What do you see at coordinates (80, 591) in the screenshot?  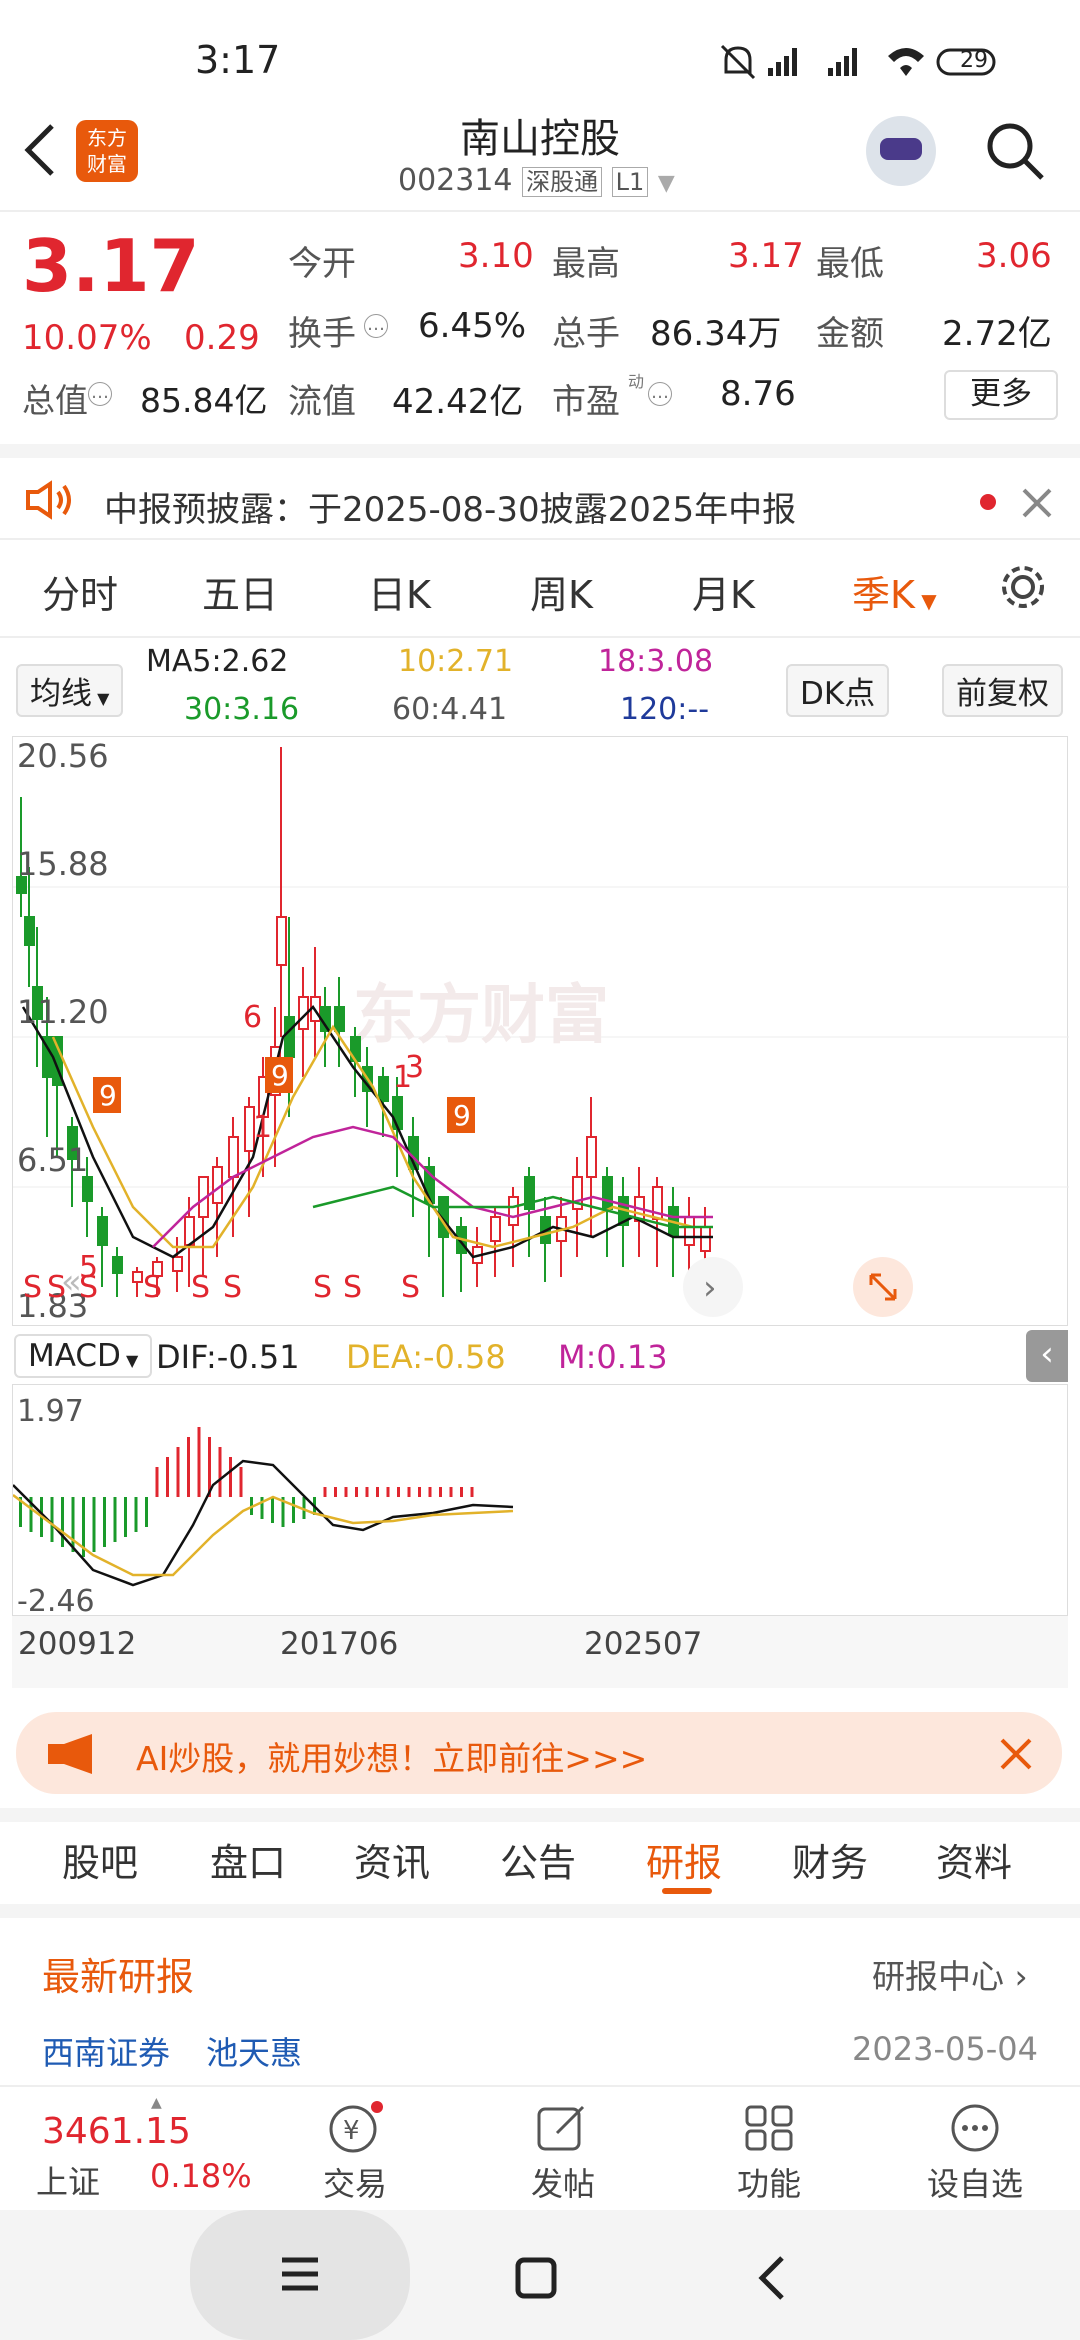 I see `tab-intraday: 分时` at bounding box center [80, 591].